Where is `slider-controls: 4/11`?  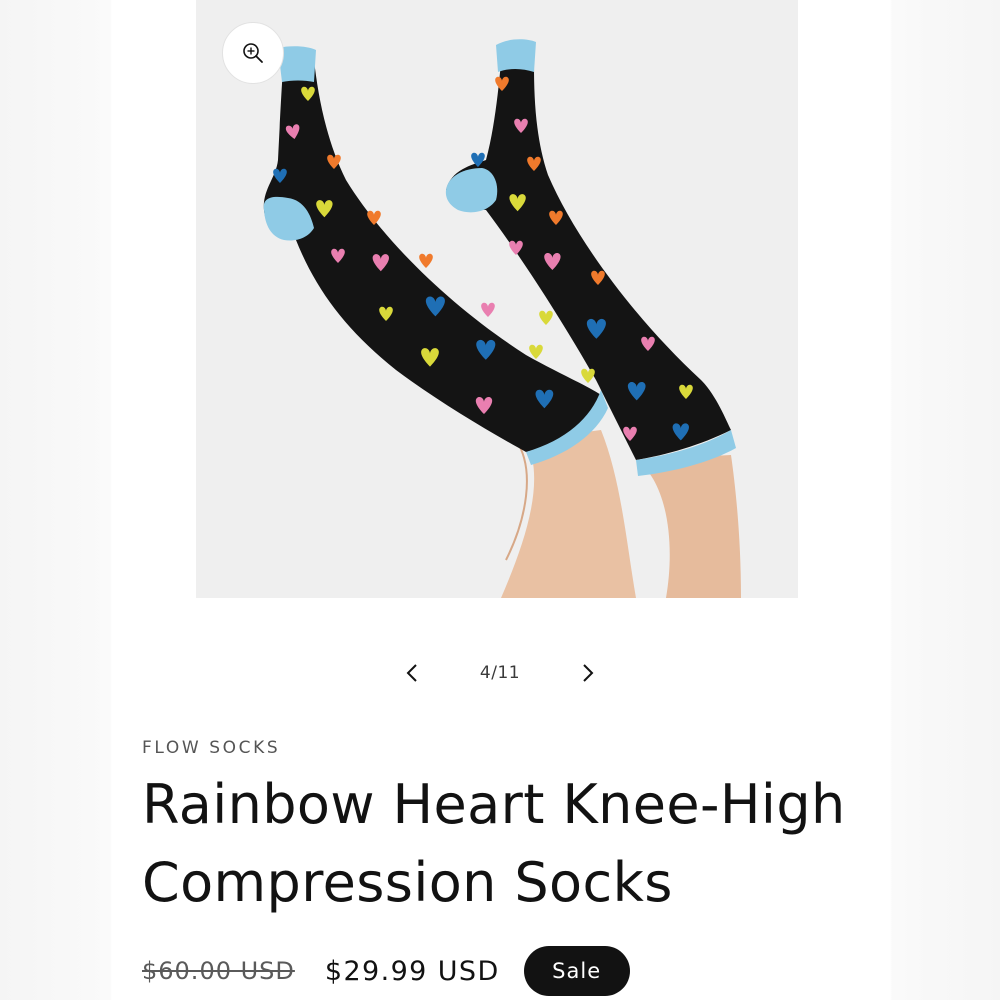 slider-controls: 4/11 is located at coordinates (500, 673).